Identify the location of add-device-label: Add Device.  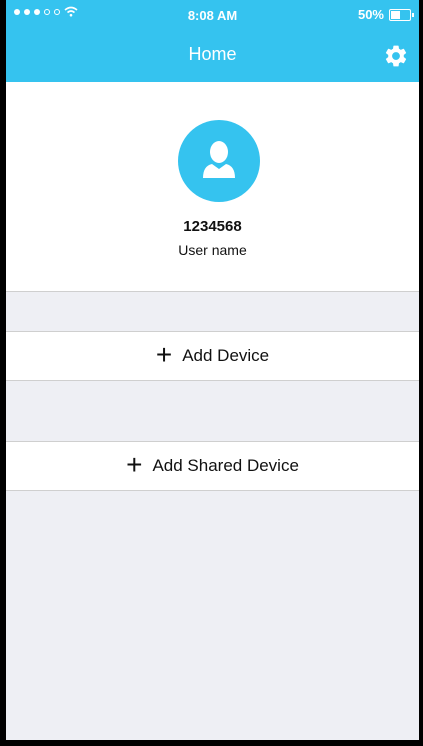
(226, 355).